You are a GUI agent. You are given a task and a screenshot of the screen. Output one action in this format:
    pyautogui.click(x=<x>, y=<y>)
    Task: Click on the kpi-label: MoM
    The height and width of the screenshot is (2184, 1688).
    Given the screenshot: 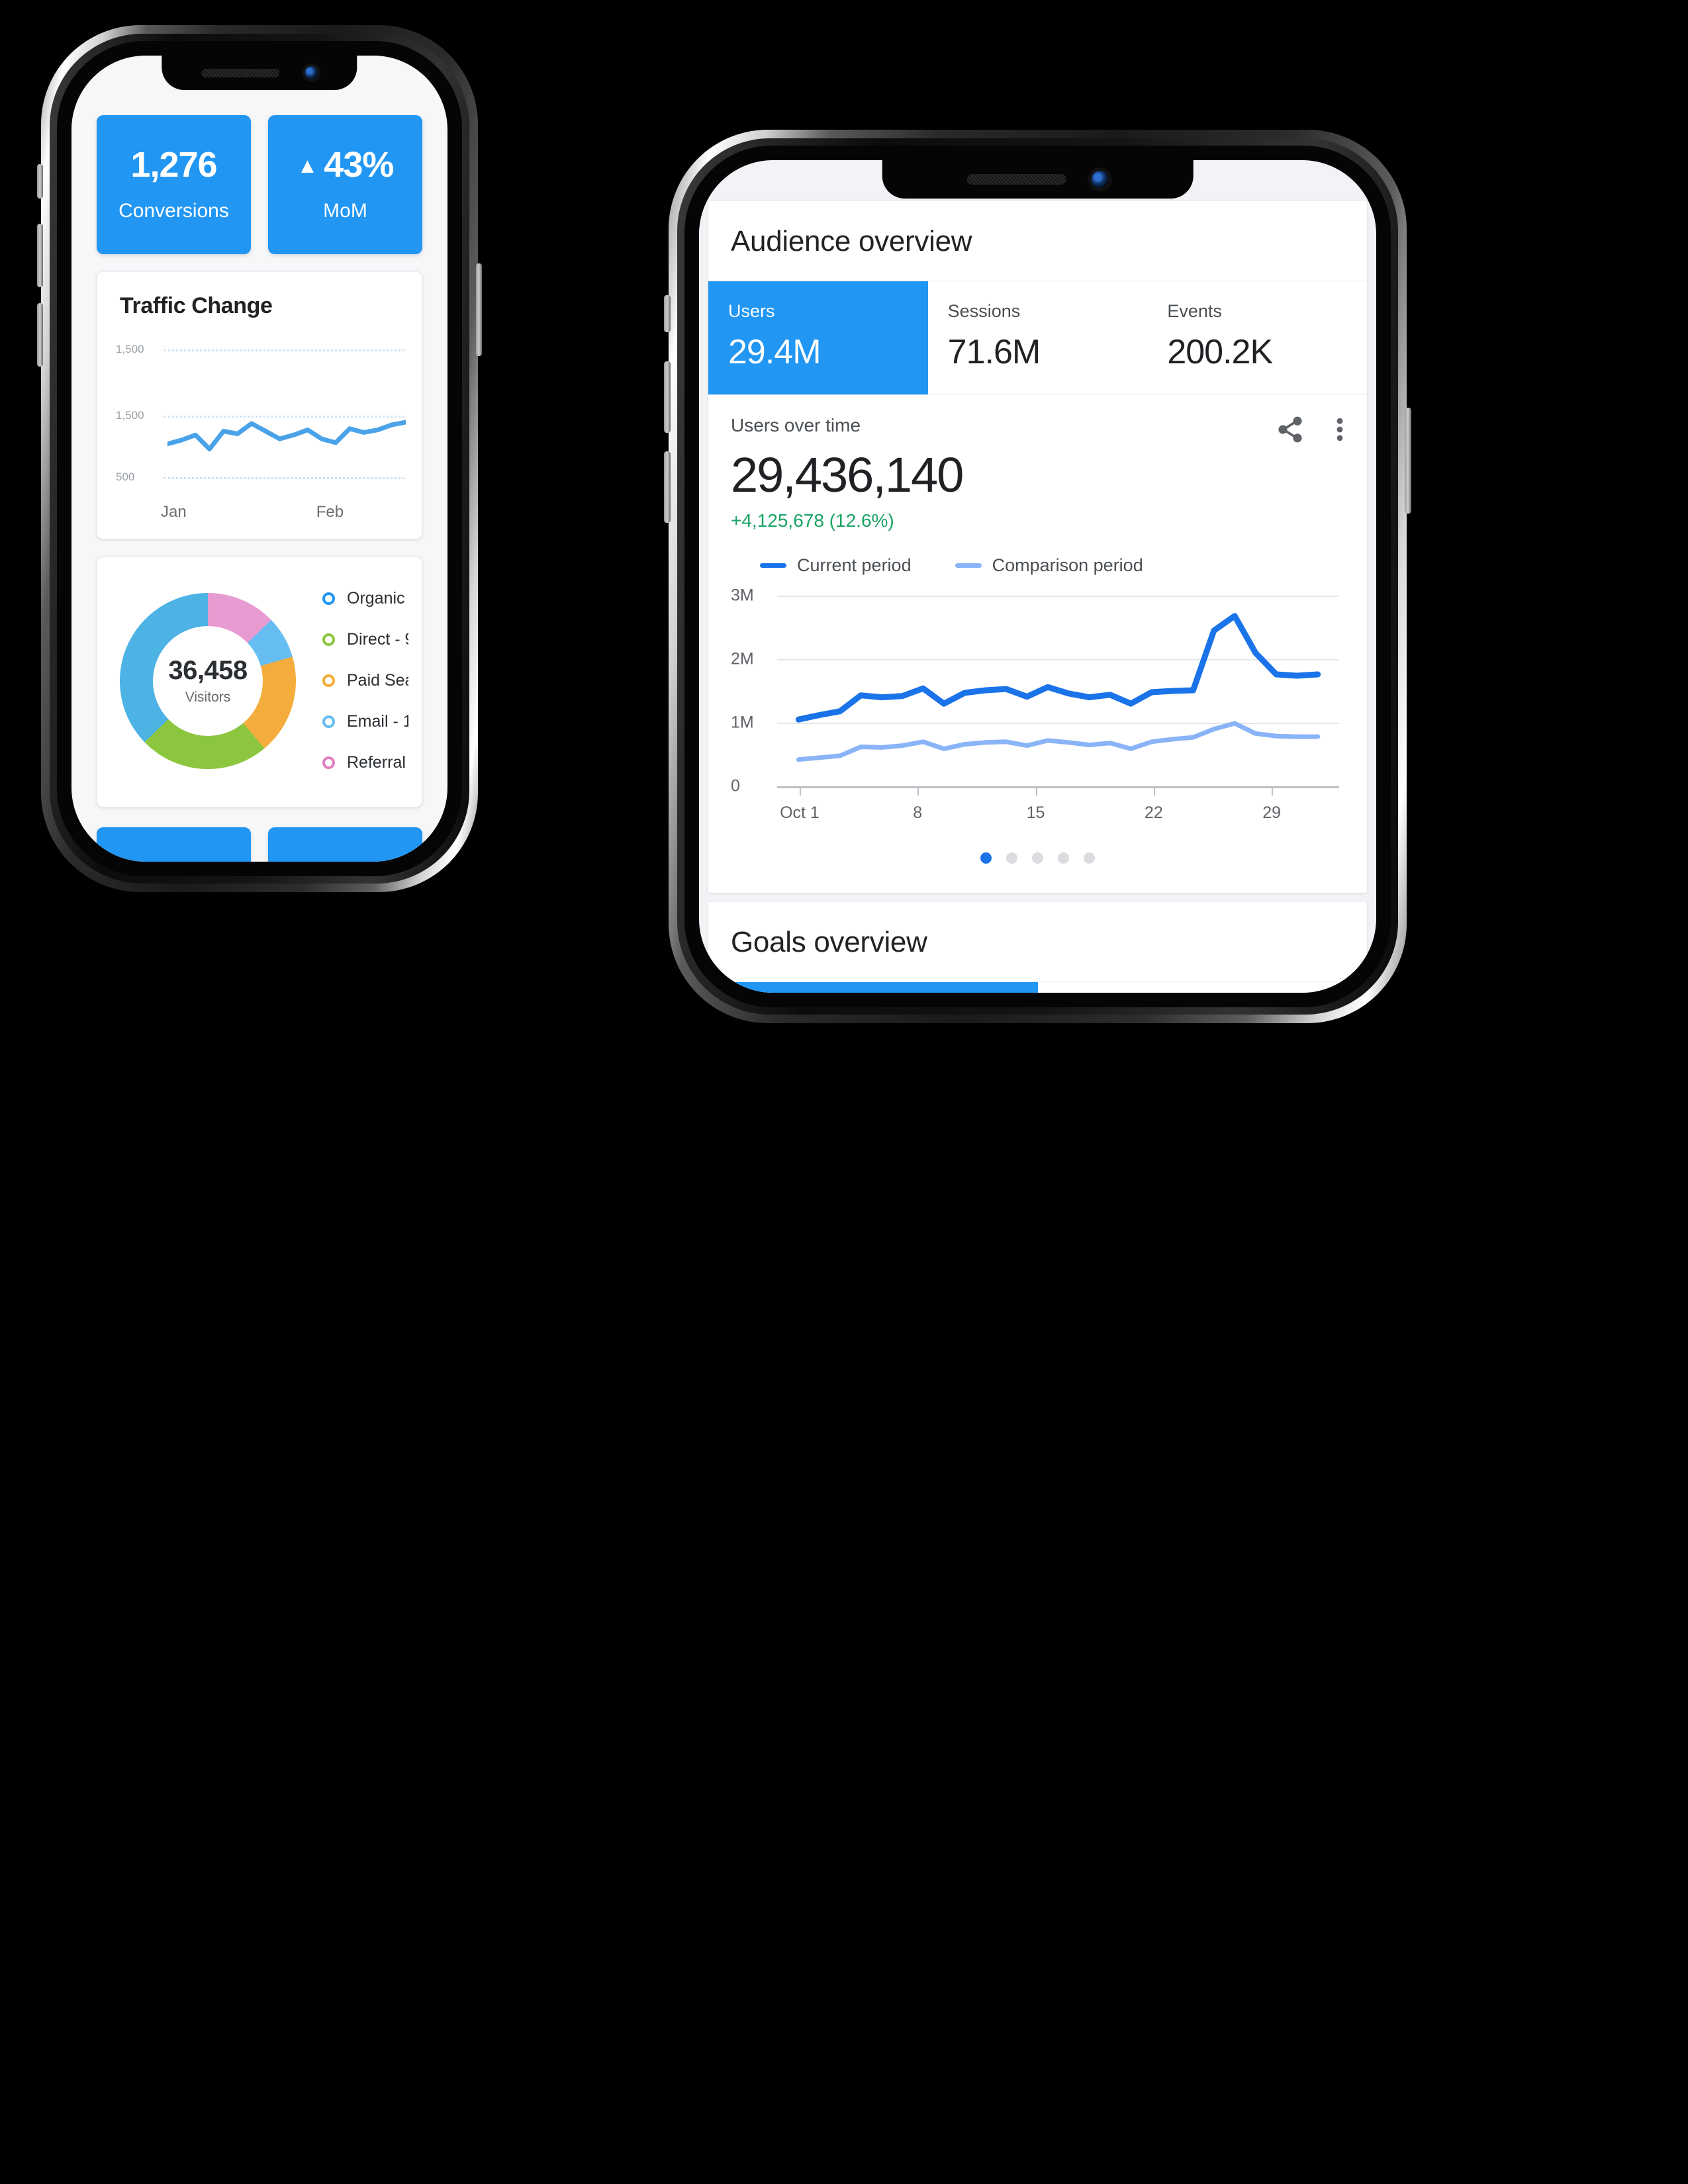 What is the action you would take?
    pyautogui.click(x=345, y=211)
    